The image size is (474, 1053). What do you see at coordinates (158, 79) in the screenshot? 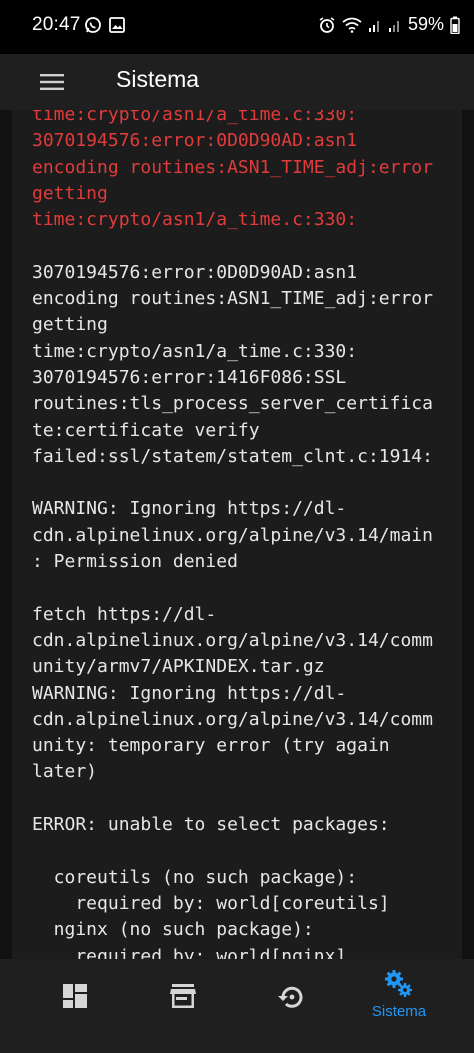
I see `page-title: Sistema` at bounding box center [158, 79].